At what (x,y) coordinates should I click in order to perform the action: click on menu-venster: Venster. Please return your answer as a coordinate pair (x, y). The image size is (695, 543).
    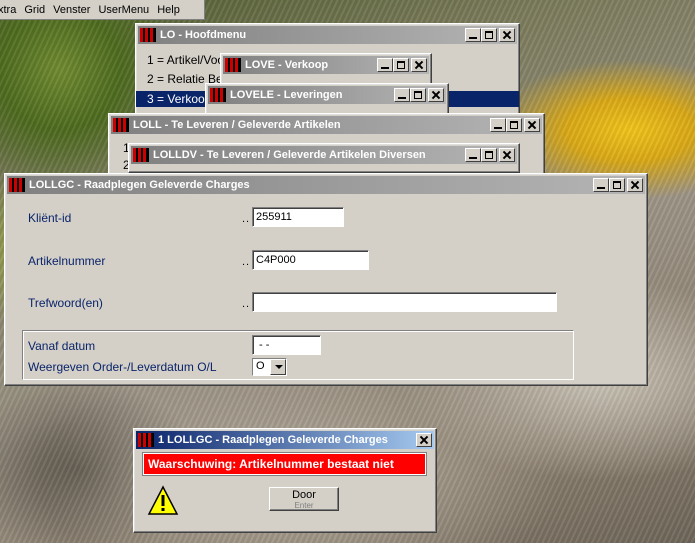
    Looking at the image, I should click on (71, 10).